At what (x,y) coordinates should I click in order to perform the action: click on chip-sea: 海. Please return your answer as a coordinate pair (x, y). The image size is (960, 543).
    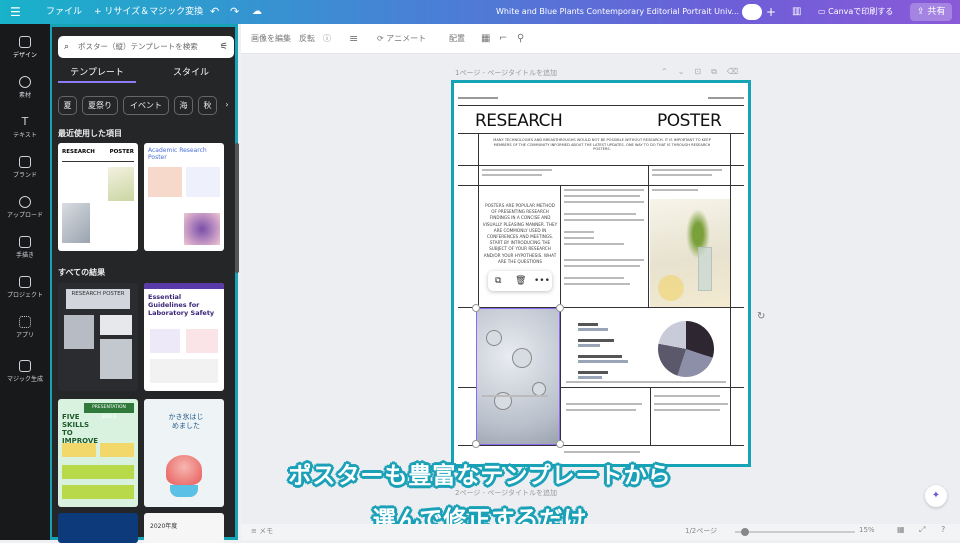
    Looking at the image, I should click on (183, 105).